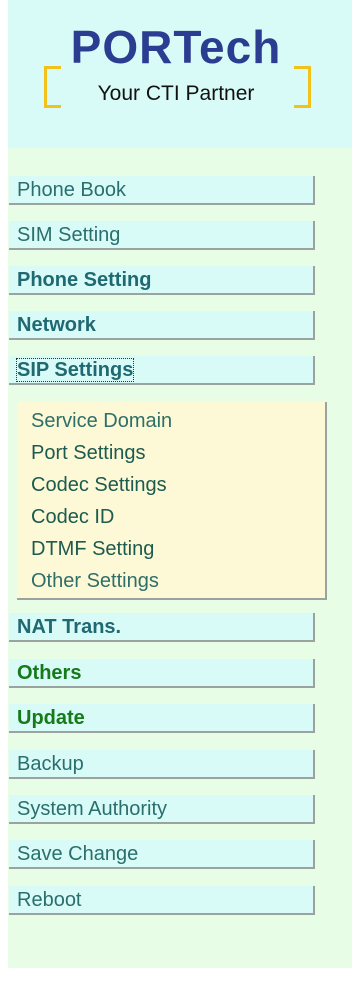 Image resolution: width=352 pixels, height=981 pixels. I want to click on menu-item-update: Update, so click(162, 718).